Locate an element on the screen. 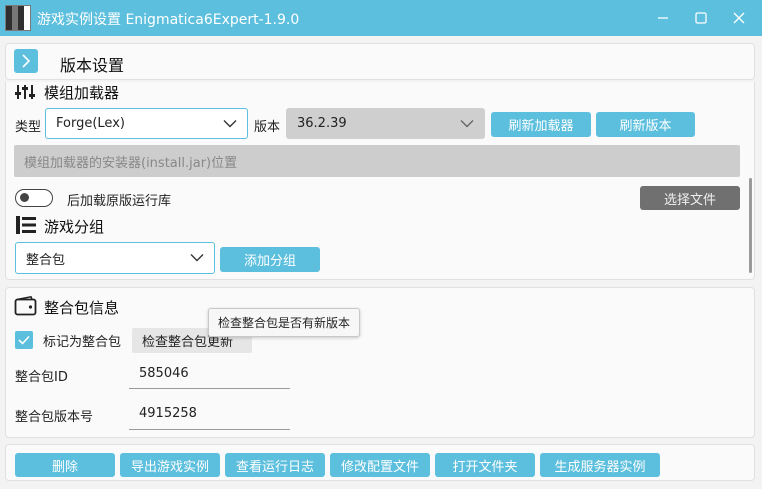 This screenshot has height=489, width=762. list-icon is located at coordinates (26, 227).